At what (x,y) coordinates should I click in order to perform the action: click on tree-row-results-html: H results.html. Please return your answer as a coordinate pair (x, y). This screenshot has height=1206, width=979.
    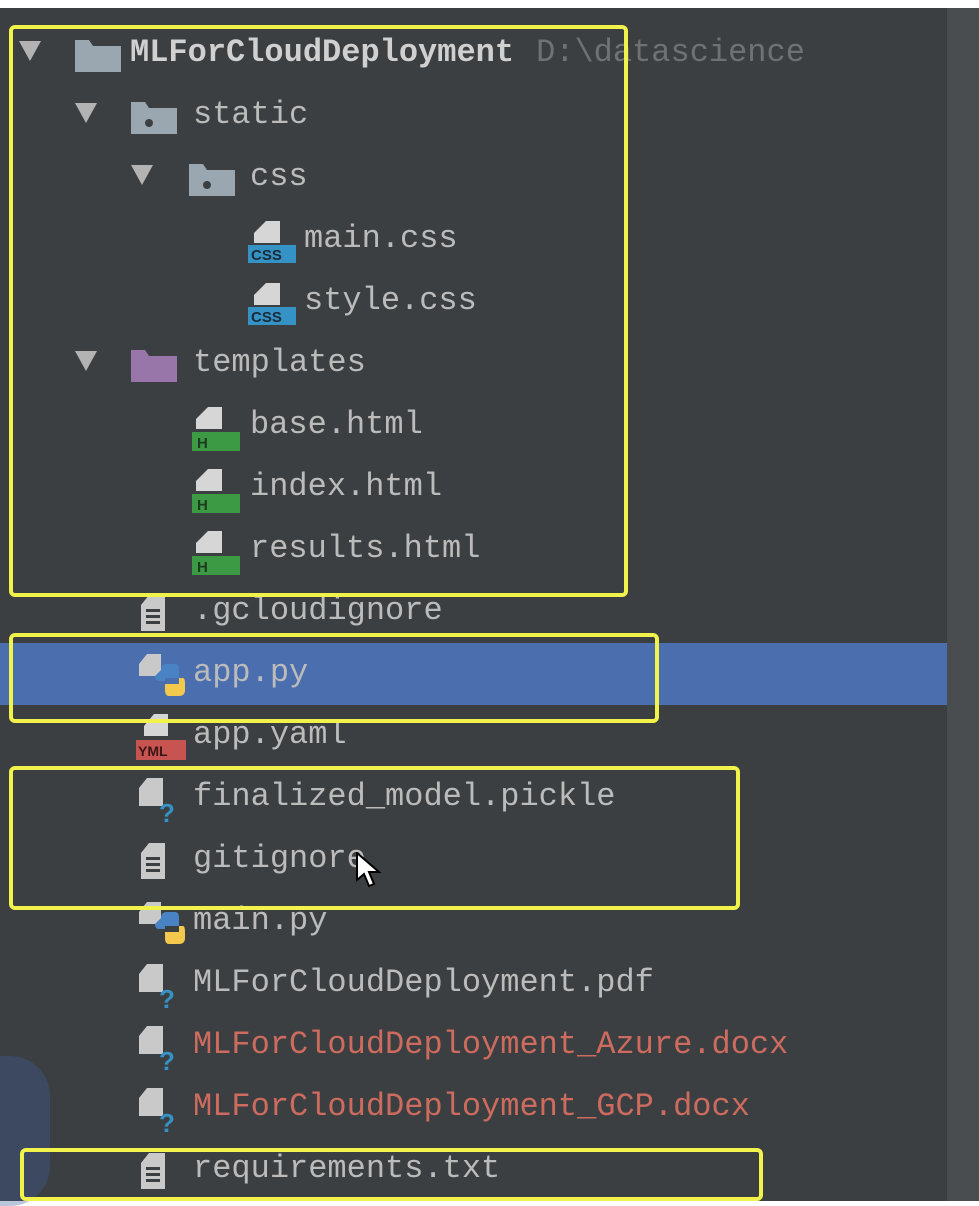
    Looking at the image, I should click on (489, 550).